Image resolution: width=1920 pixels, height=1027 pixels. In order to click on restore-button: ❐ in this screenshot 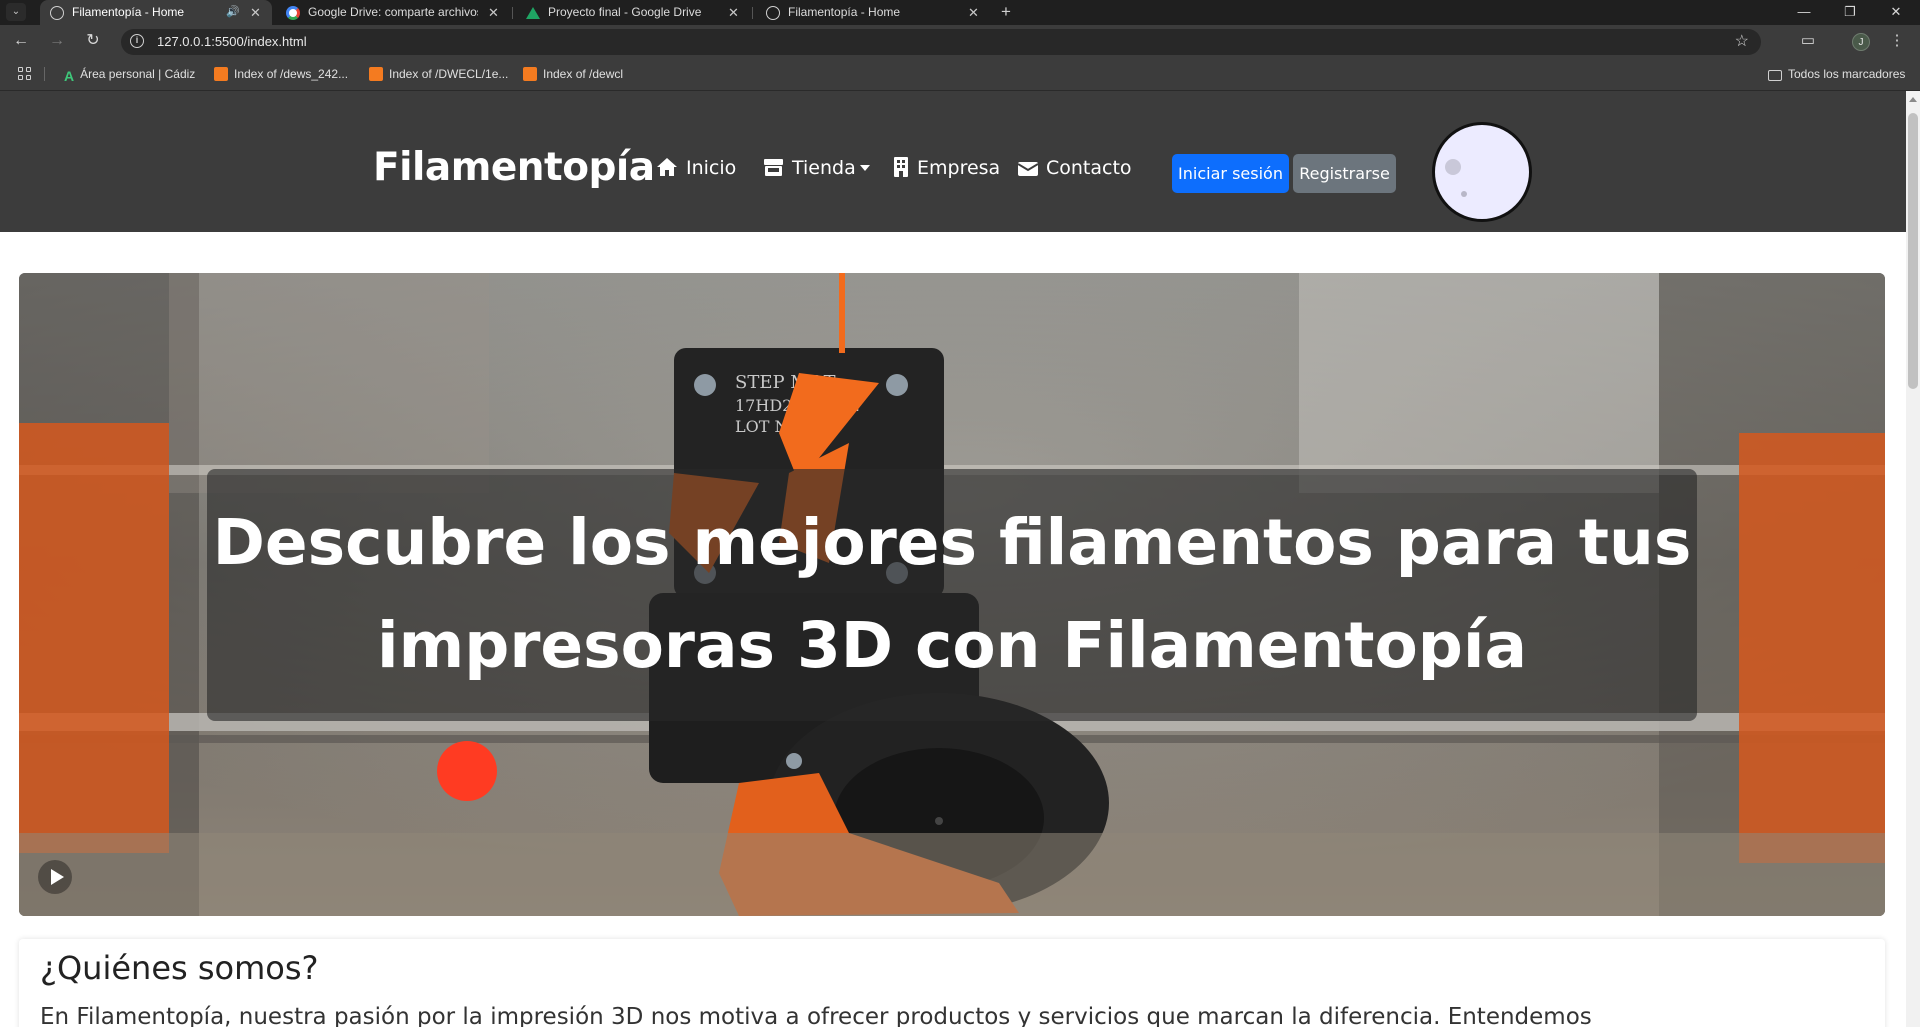, I will do `click(1850, 12)`.